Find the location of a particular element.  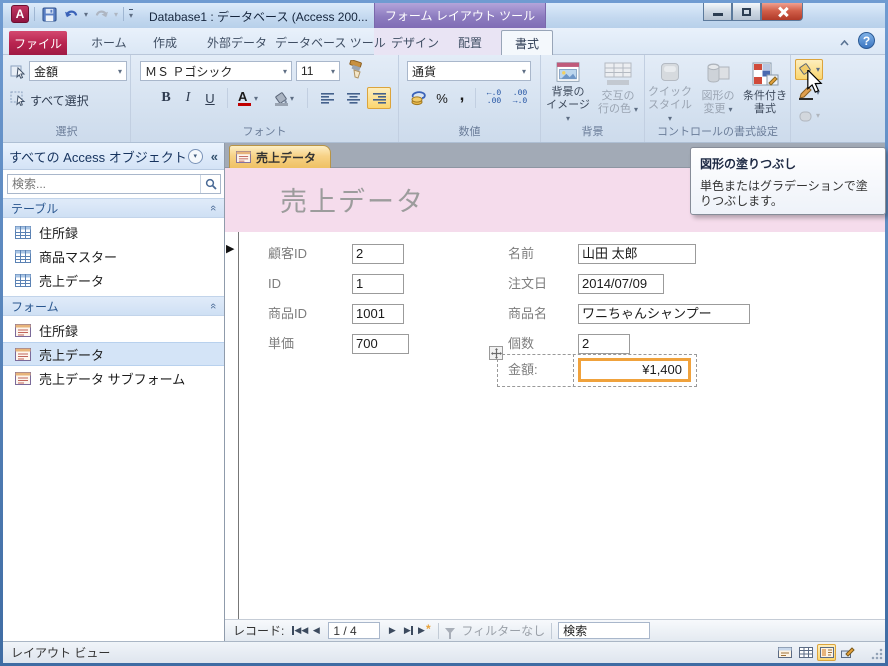

field-label-namae: 名前 is located at coordinates (521, 254).